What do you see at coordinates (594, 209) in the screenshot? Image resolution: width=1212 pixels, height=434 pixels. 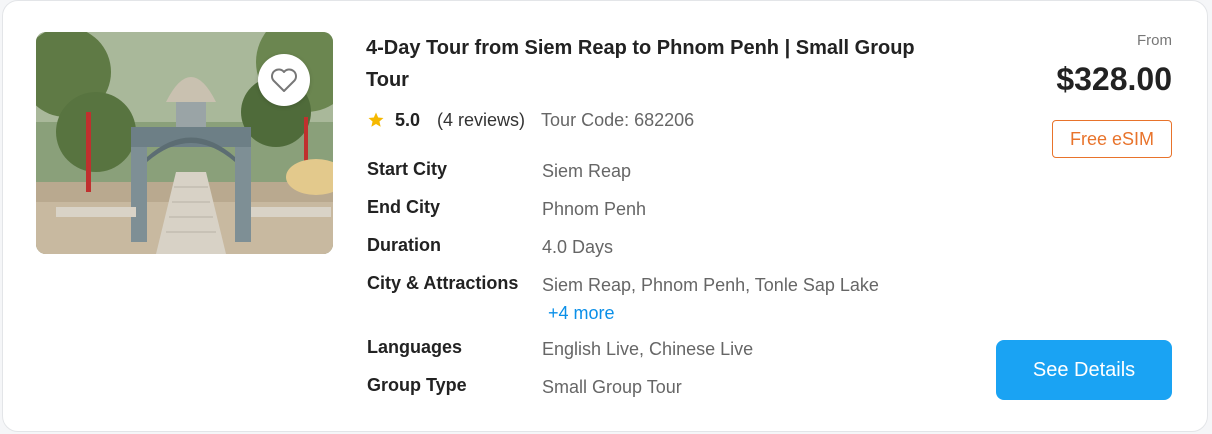 I see `end-city-value: Phnom Penh` at bounding box center [594, 209].